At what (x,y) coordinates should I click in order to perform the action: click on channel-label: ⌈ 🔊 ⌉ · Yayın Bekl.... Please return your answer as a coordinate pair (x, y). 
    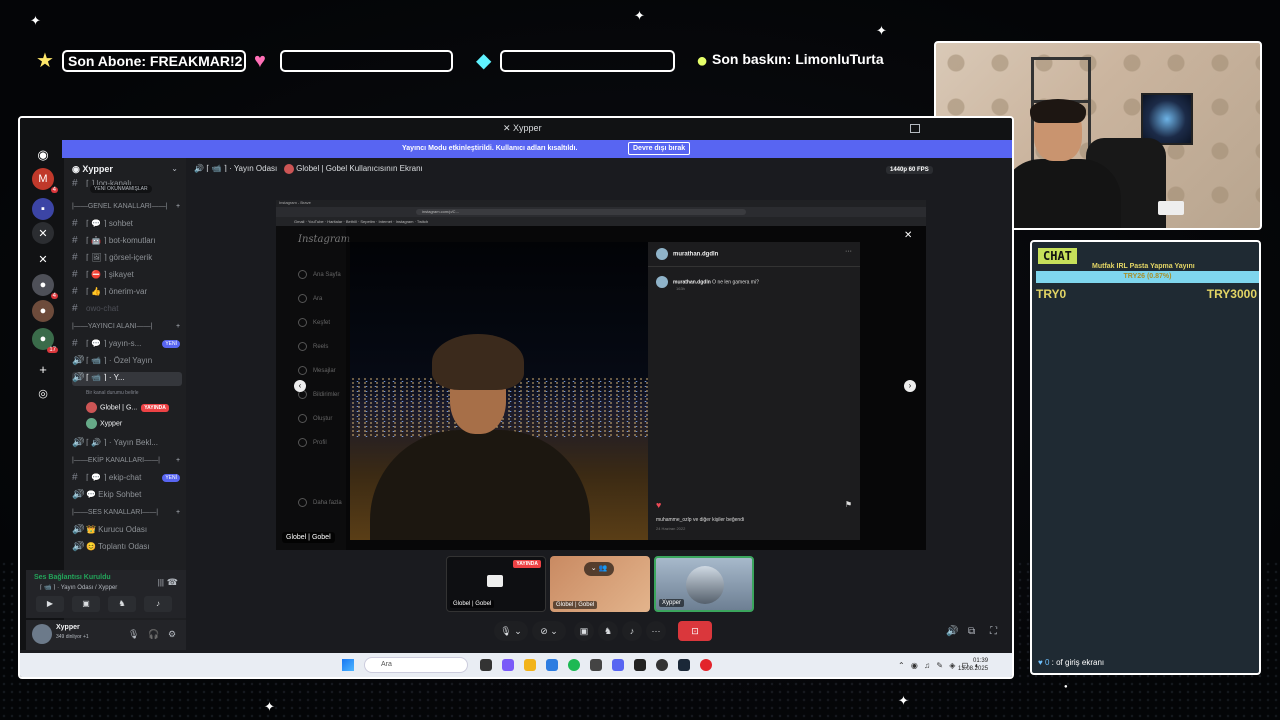
    Looking at the image, I should click on (122, 442).